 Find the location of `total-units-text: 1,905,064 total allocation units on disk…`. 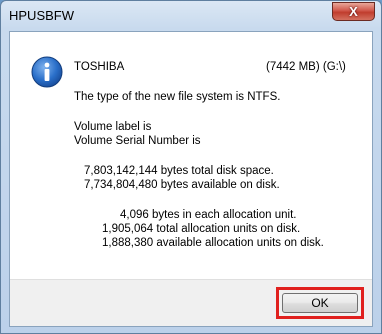

total-units-text: 1,905,064 total allocation units on disk… is located at coordinates (201, 229).